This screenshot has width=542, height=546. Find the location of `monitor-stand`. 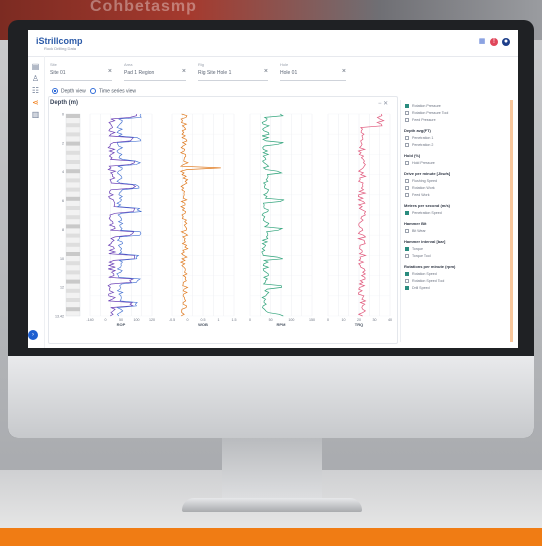

monitor-stand is located at coordinates (272, 469).